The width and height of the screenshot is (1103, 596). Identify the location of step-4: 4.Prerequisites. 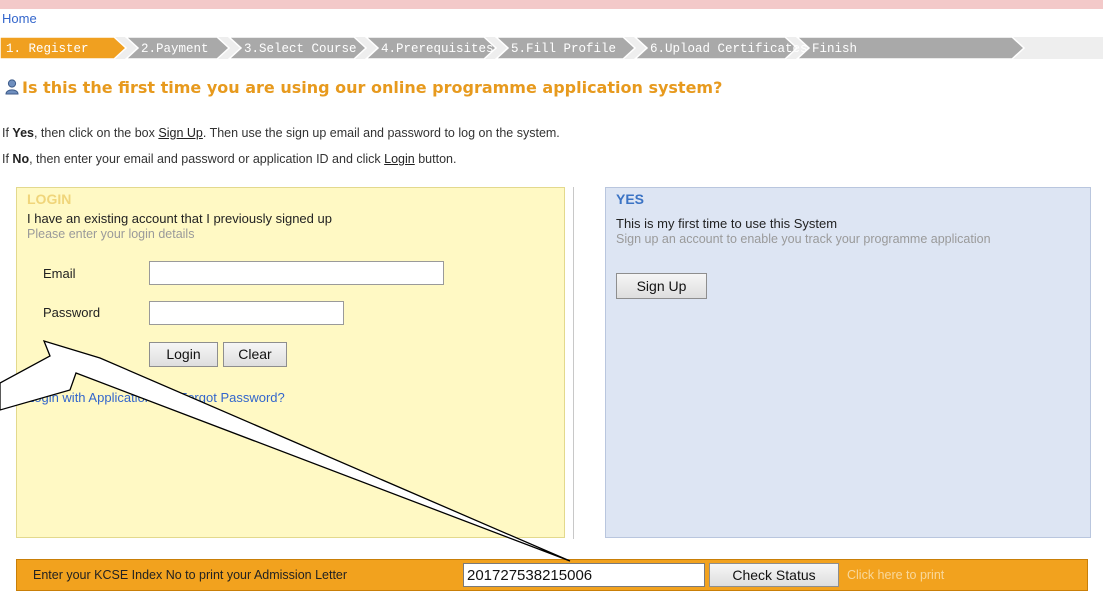
(431, 48).